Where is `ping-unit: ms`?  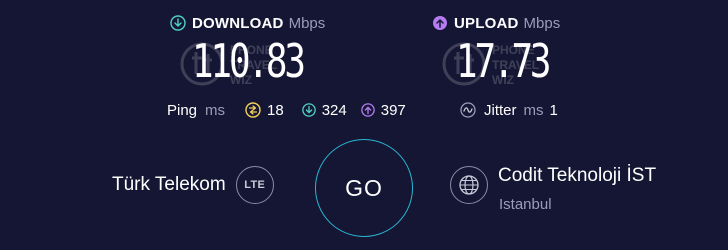 ping-unit: ms is located at coordinates (215, 110).